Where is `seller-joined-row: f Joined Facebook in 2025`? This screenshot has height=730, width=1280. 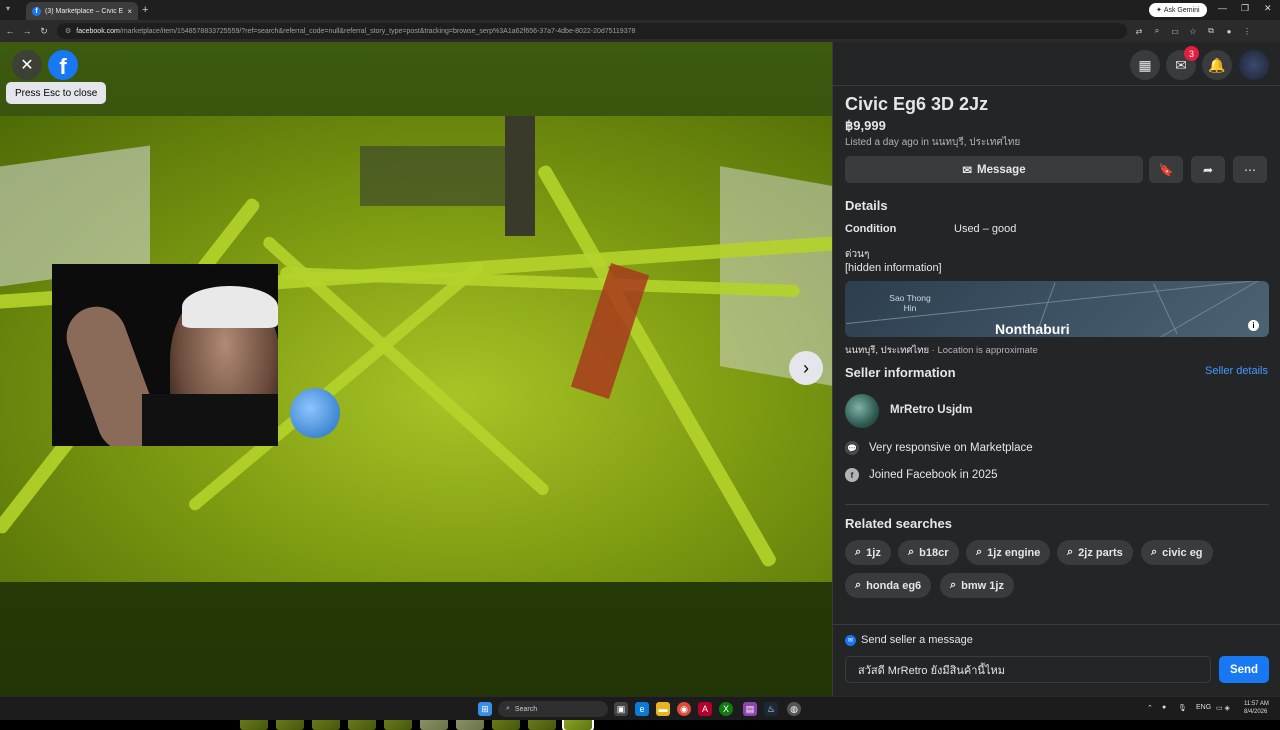 seller-joined-row: f Joined Facebook in 2025 is located at coordinates (921, 475).